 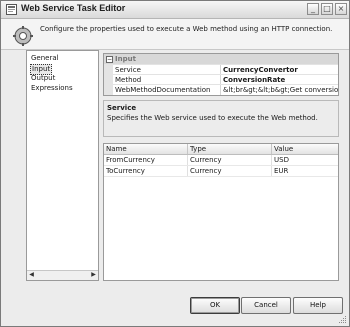 I want to click on column-header-name: Name, so click(x=146, y=149).